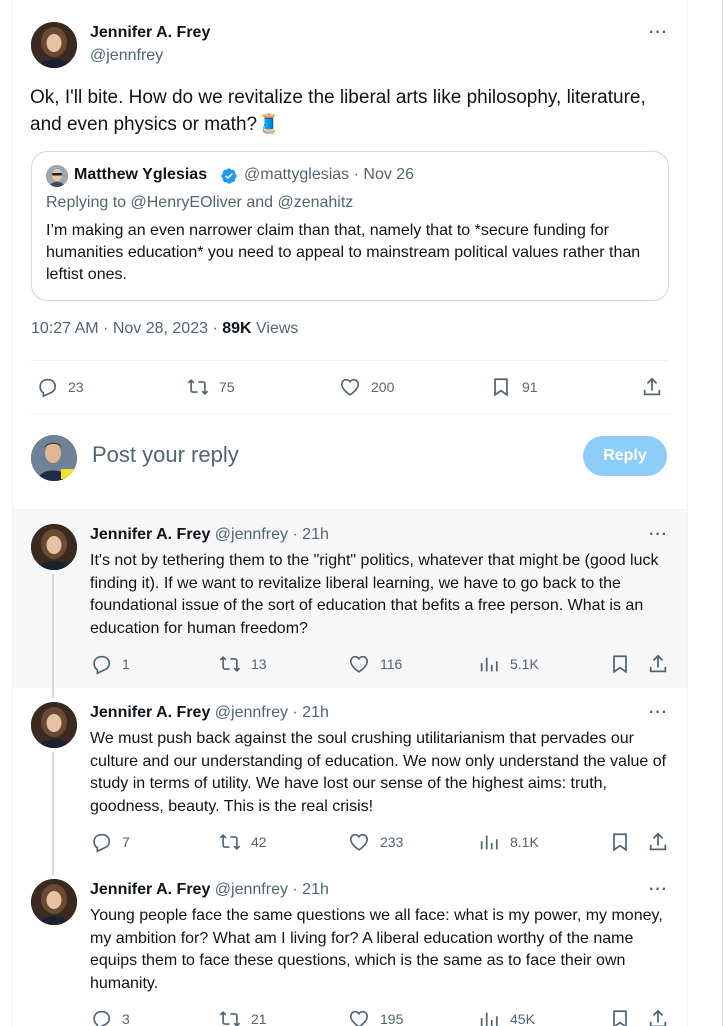  What do you see at coordinates (522, 1018) in the screenshot?
I see `views-count: 45K` at bounding box center [522, 1018].